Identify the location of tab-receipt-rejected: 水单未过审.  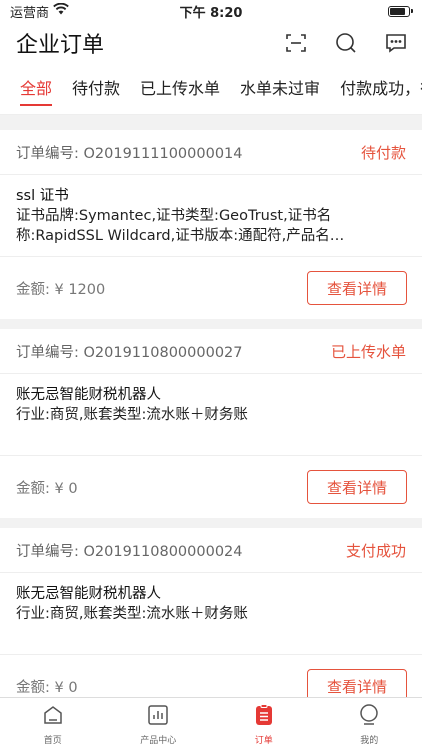
(280, 89).